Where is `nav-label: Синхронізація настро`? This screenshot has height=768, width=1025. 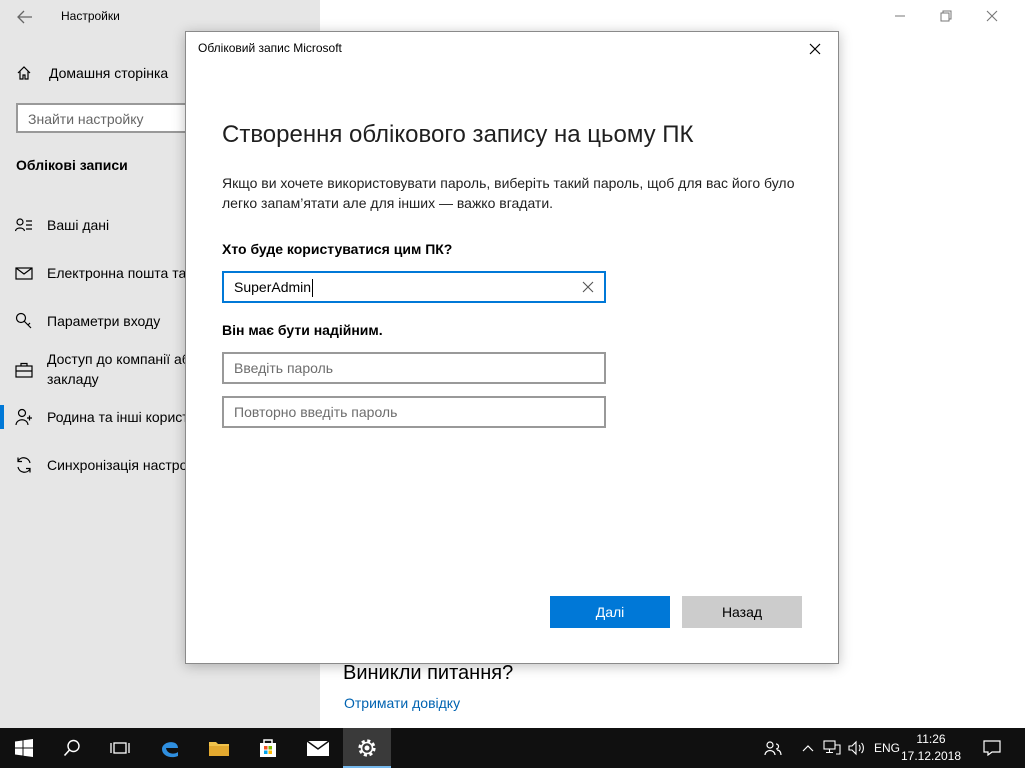 nav-label: Синхронізація настро is located at coordinates (117, 465).